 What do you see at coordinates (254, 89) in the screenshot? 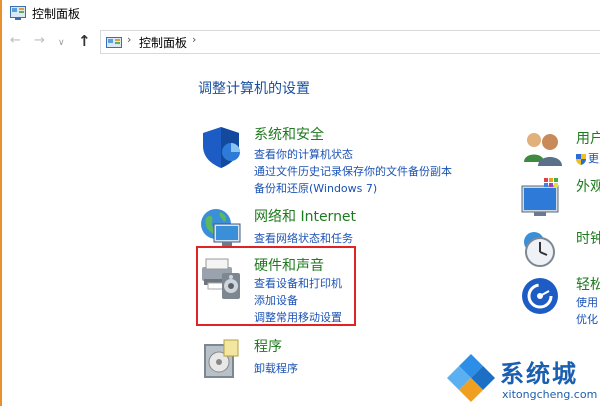
I see `page-heading: 调整计算机的设置` at bounding box center [254, 89].